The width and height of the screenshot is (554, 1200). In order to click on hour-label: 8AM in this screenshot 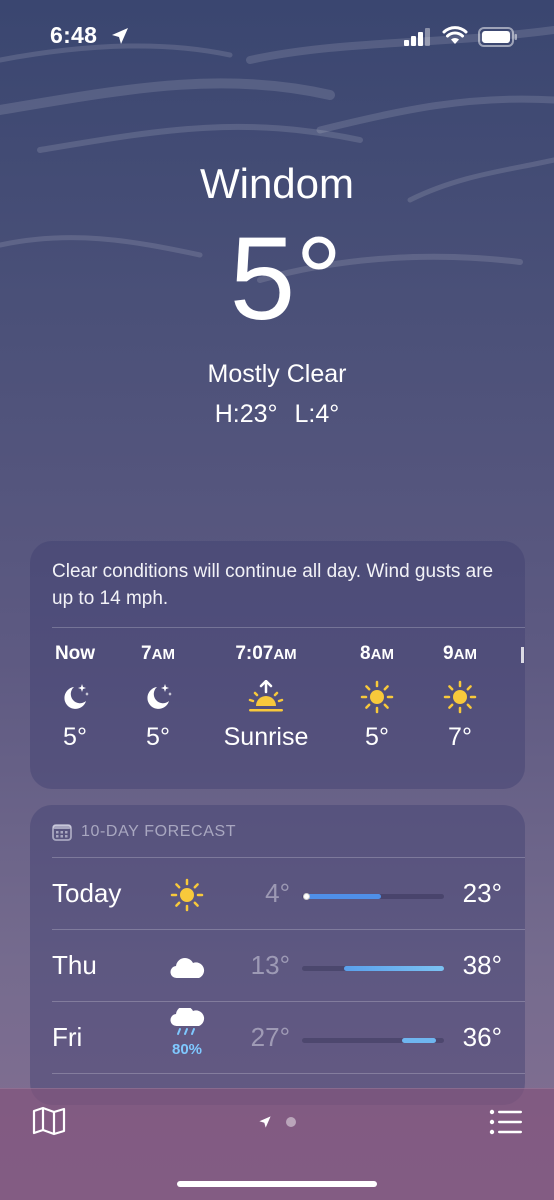, I will do `click(377, 653)`.